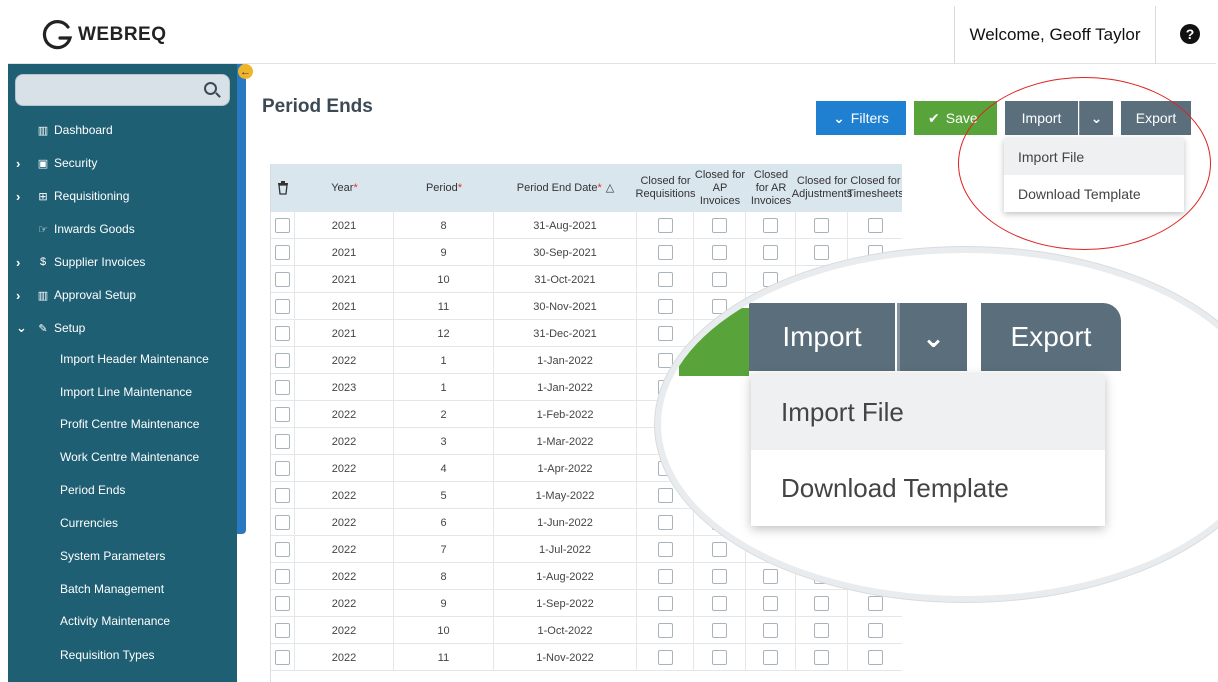 The height and width of the screenshot is (682, 1218). Describe the element at coordinates (344, 387) in the screenshot. I see `cell-year: 2023` at that location.